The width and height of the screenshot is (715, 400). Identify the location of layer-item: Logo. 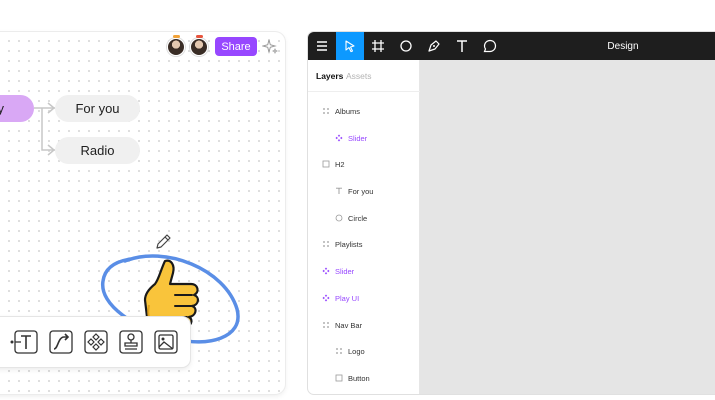
(364, 351).